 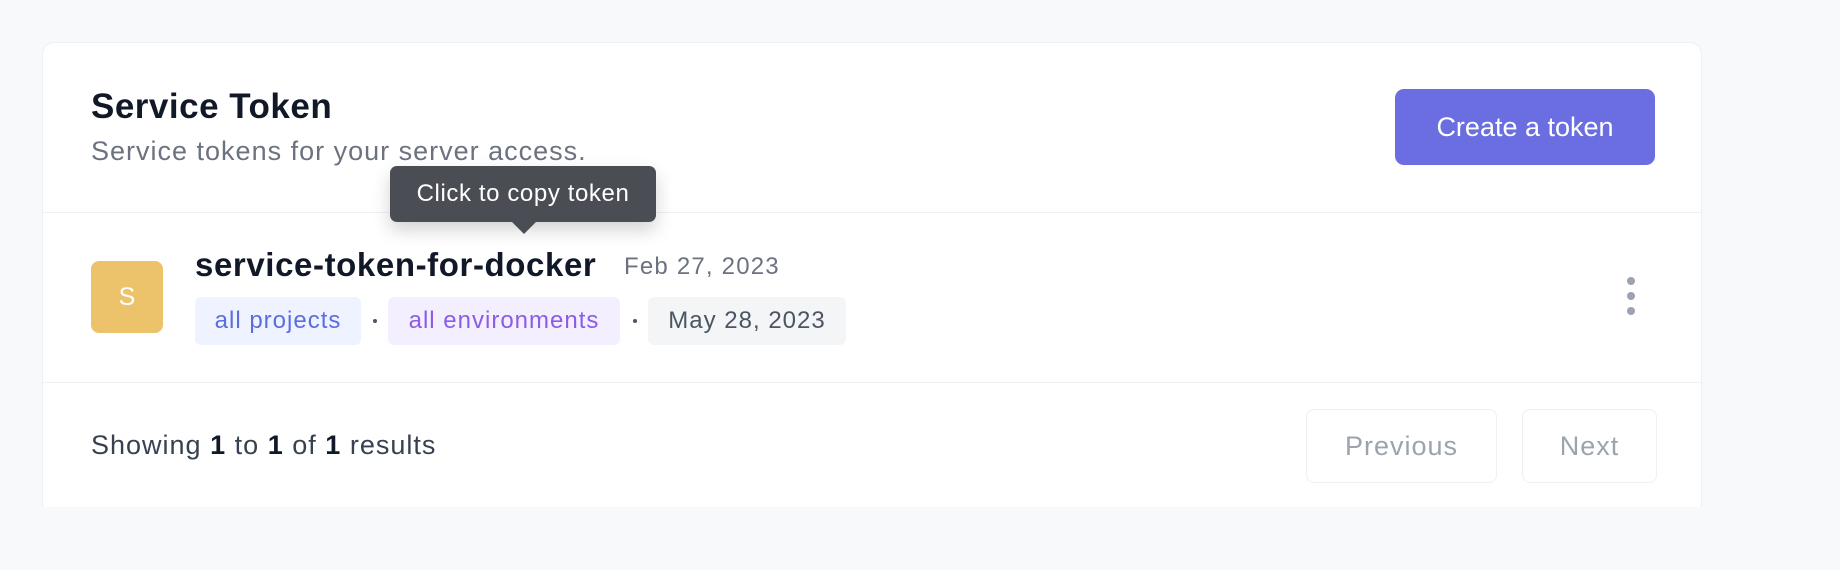 What do you see at coordinates (504, 321) in the screenshot?
I see `environments-tag: all environments` at bounding box center [504, 321].